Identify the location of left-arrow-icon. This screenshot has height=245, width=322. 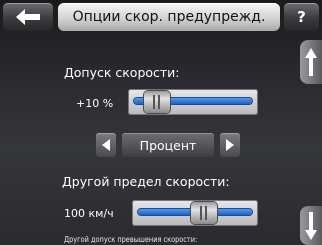
(28, 17).